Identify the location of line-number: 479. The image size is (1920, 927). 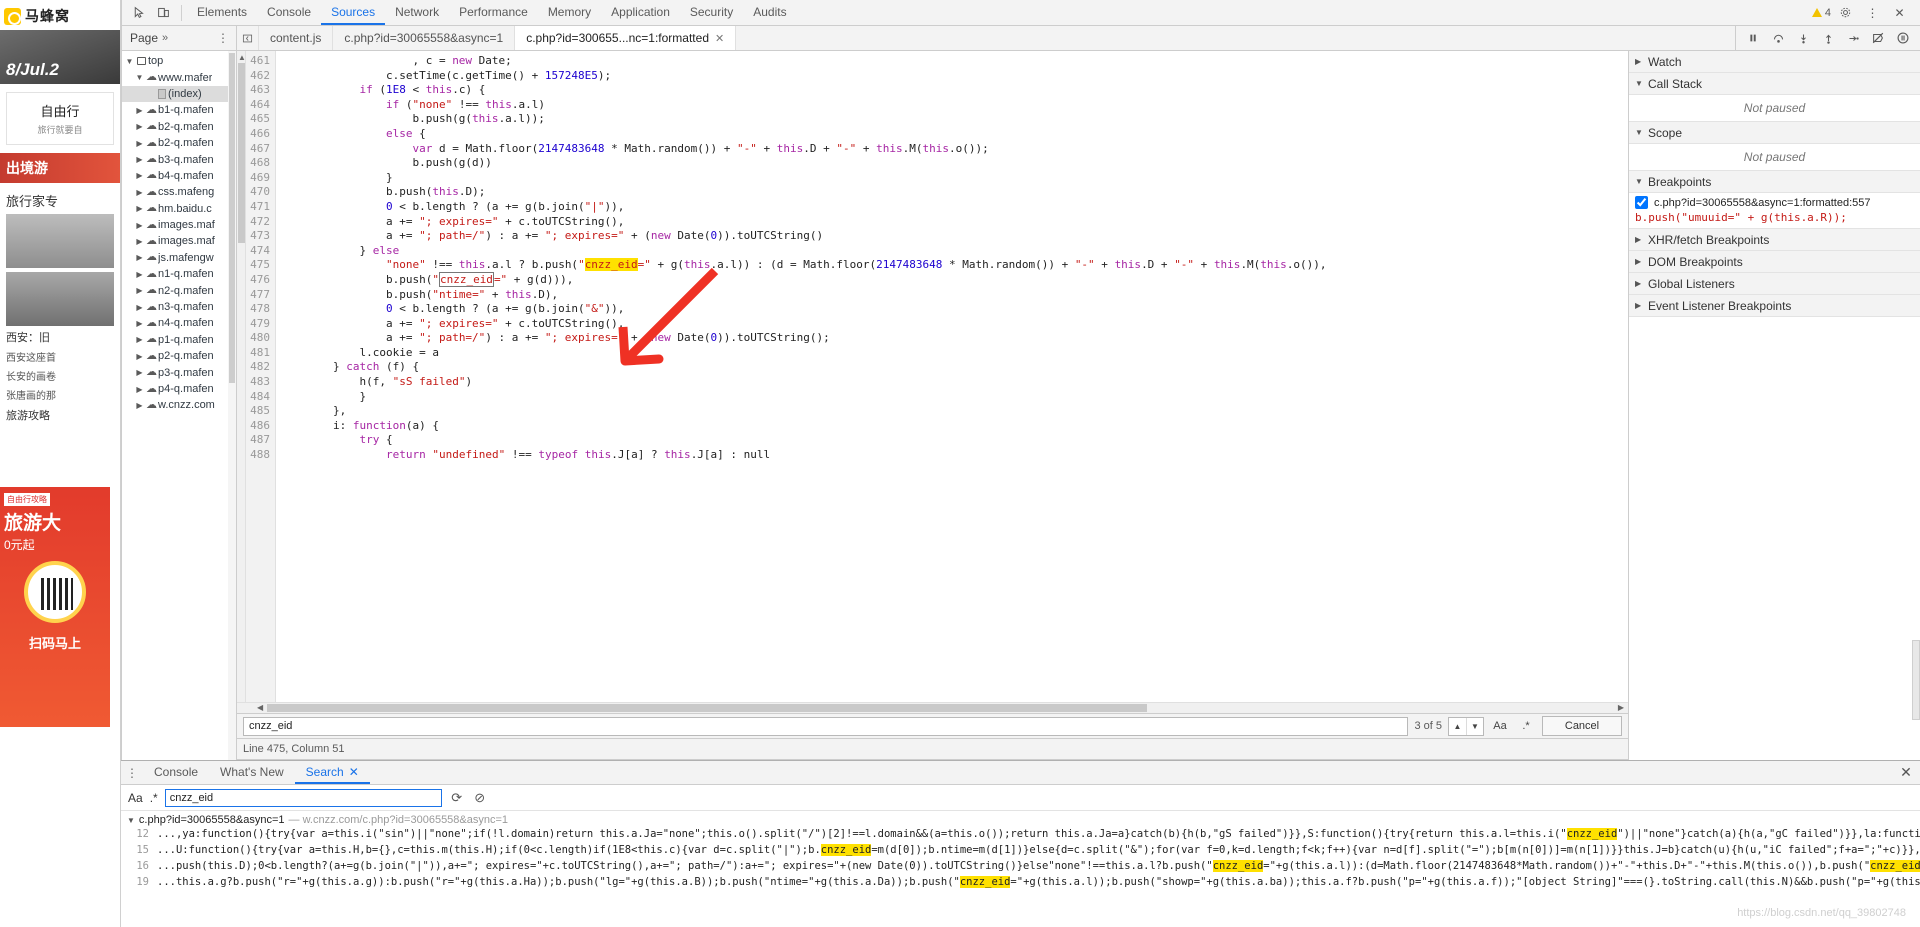
(258, 324).